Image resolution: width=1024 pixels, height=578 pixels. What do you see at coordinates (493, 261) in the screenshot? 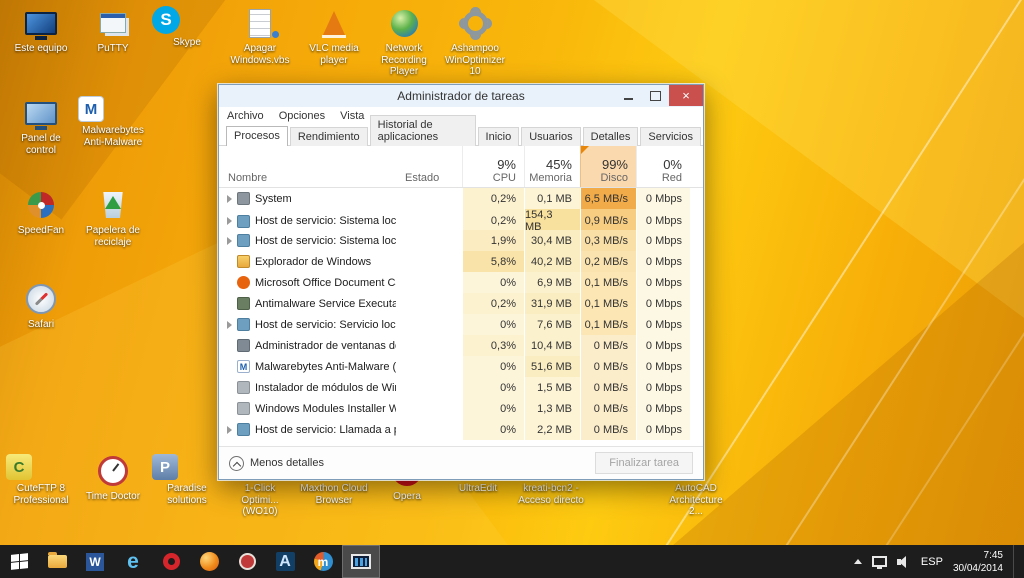
I see `cpu-value: 5,8%` at bounding box center [493, 261].